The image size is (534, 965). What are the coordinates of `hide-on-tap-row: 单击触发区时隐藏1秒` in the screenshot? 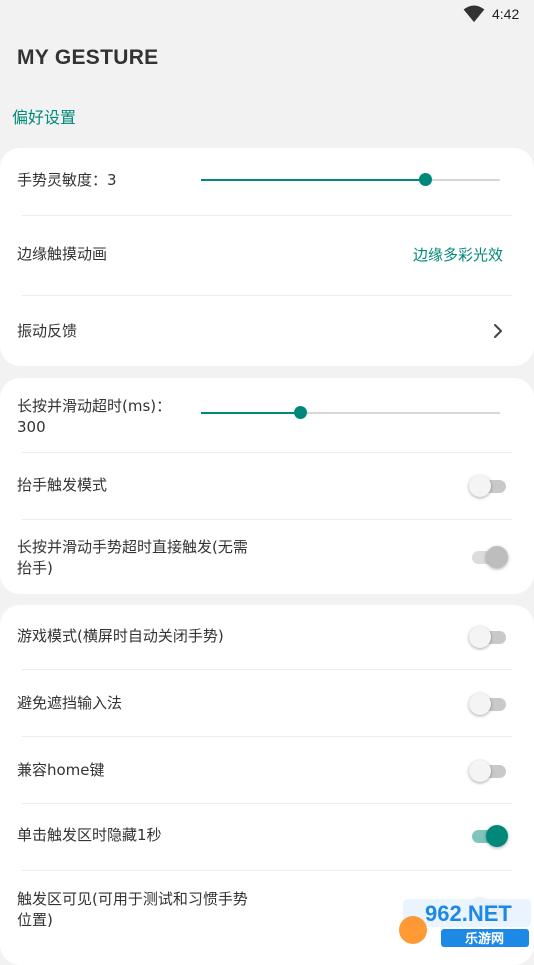 It's located at (267, 837).